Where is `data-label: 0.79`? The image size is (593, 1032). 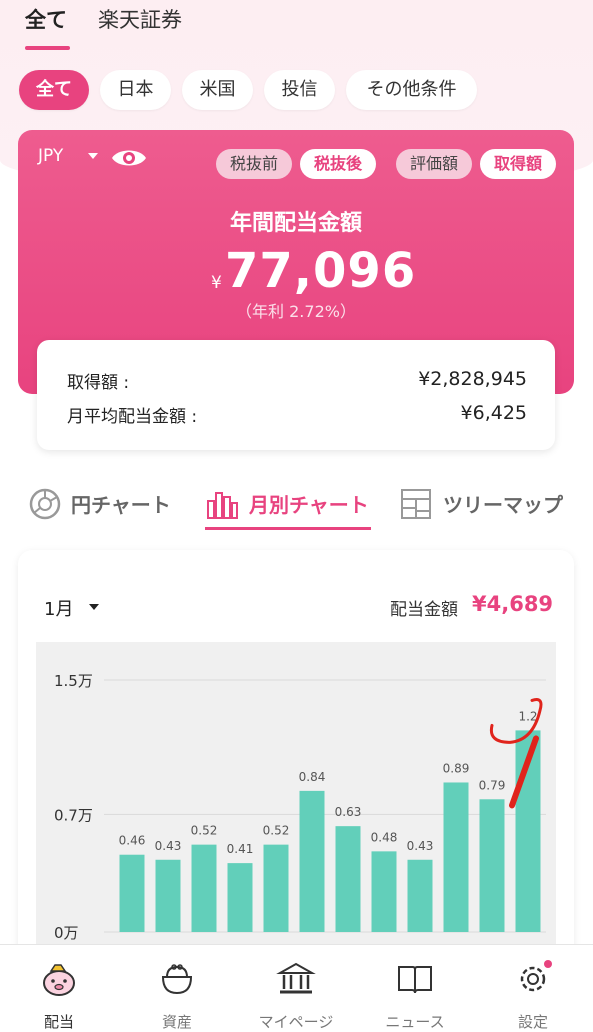 data-label: 0.79 is located at coordinates (492, 785).